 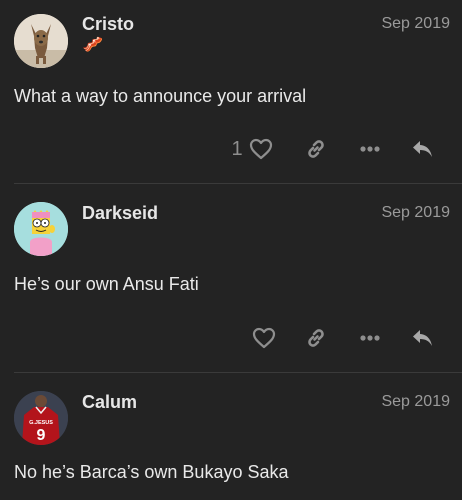 I want to click on like-count: 1, so click(x=237, y=148).